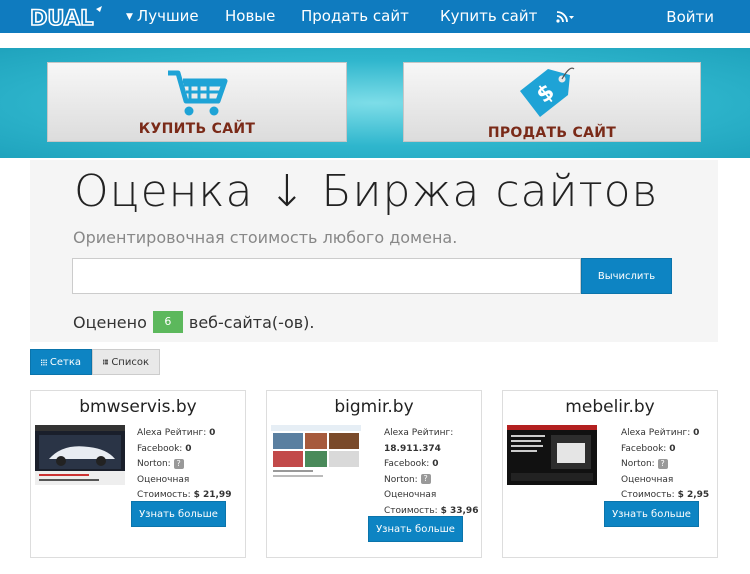 The width and height of the screenshot is (750, 574). What do you see at coordinates (138, 407) in the screenshot?
I see `site-card-title: bmwservis.by` at bounding box center [138, 407].